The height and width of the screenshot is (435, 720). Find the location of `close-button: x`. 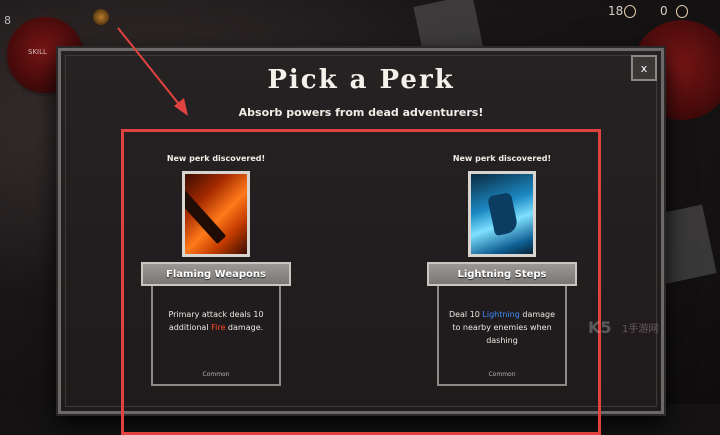

close-button: x is located at coordinates (644, 68).